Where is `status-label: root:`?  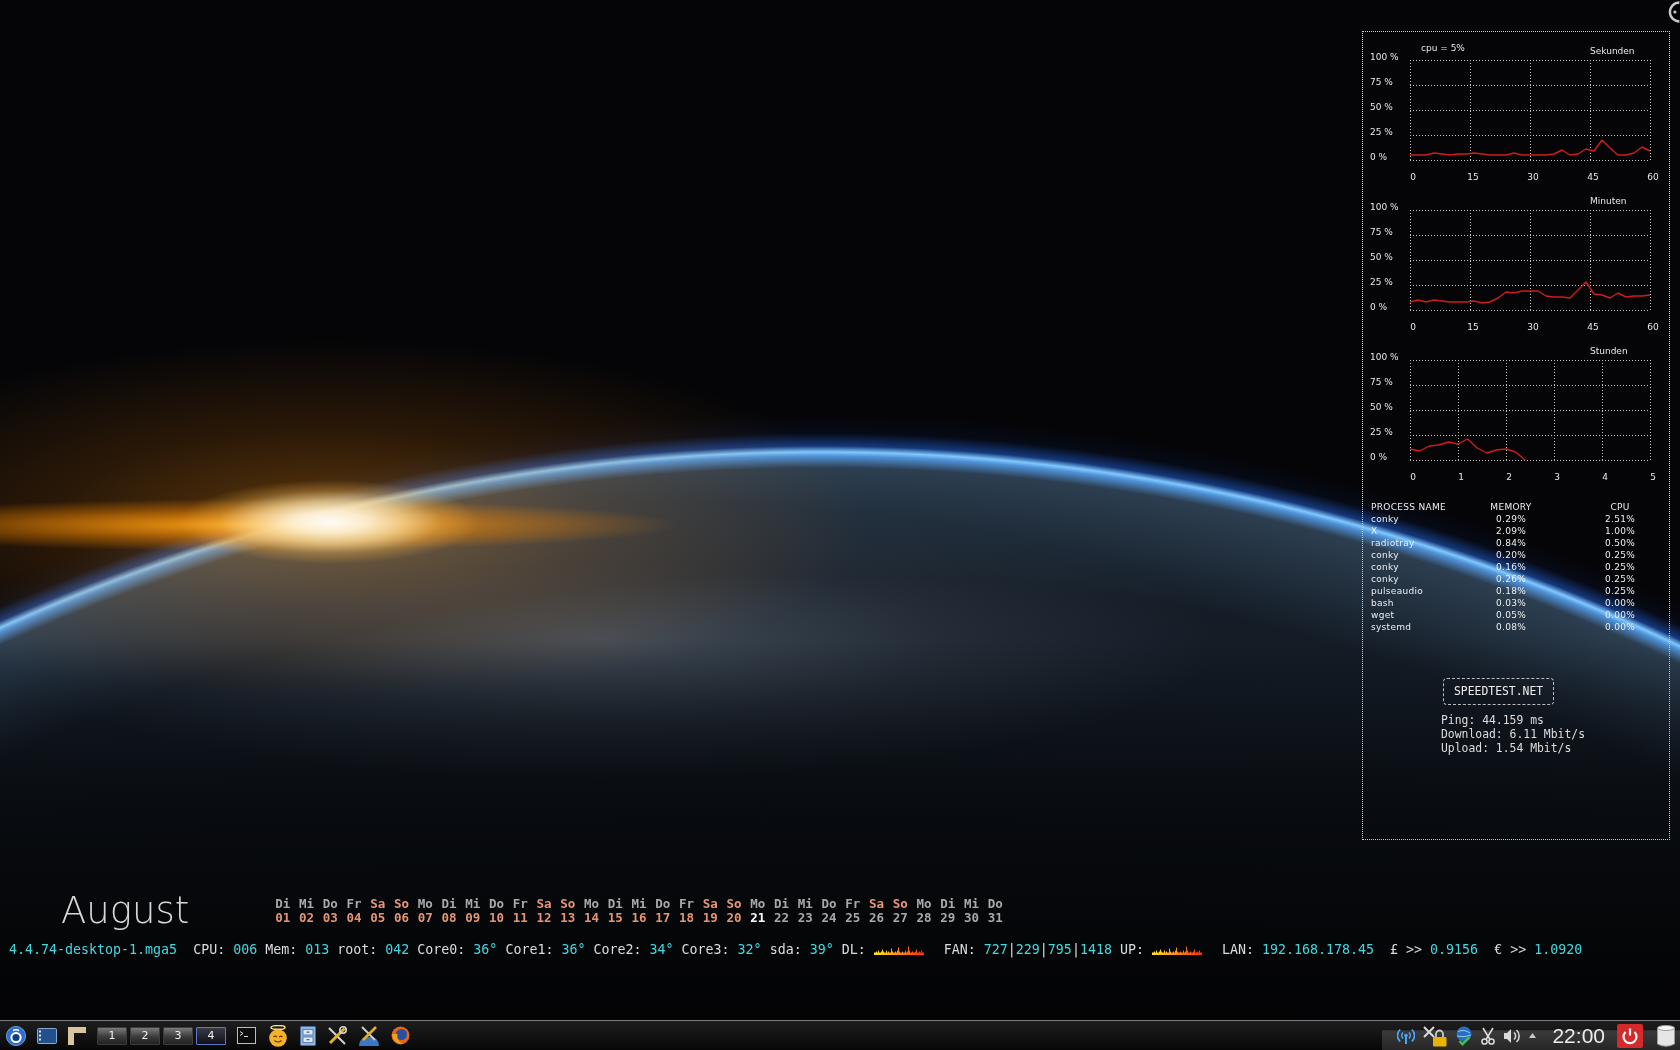
status-label: root: is located at coordinates (357, 950).